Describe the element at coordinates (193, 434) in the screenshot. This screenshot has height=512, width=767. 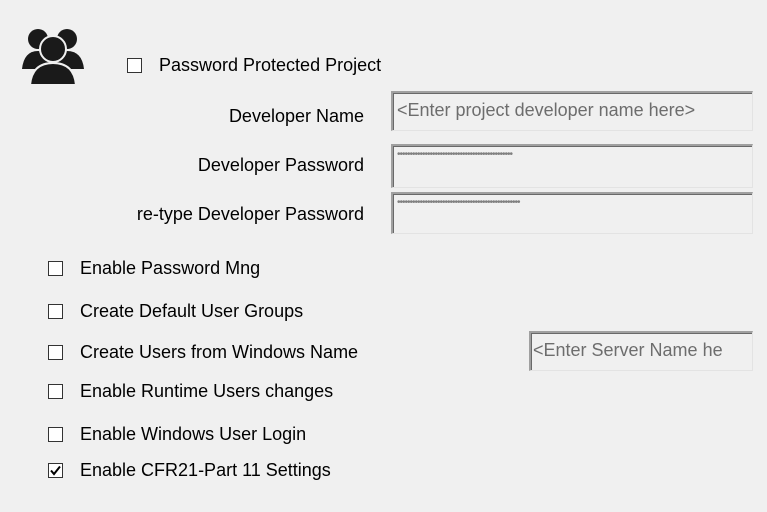
I see `enable-windows-user-login-label: Enable Windows User Login` at that location.